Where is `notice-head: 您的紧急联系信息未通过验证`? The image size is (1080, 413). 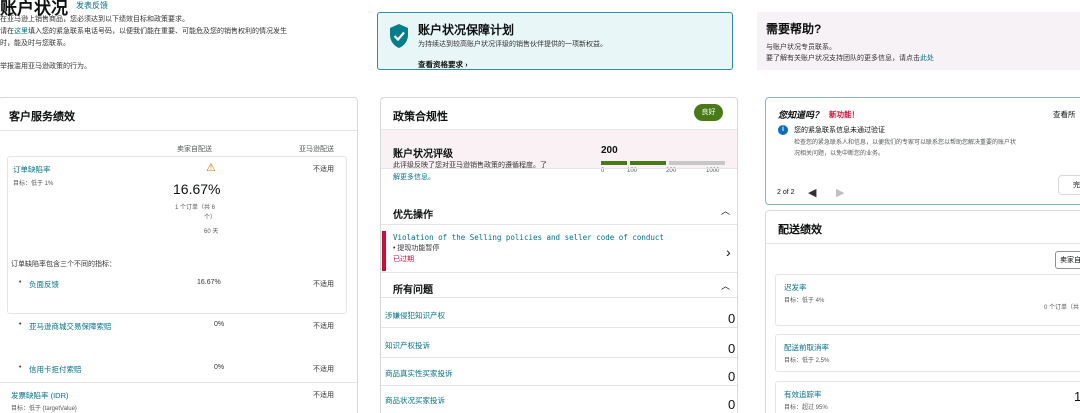 notice-head: 您的紧急联系信息未通过验证 is located at coordinates (839, 130).